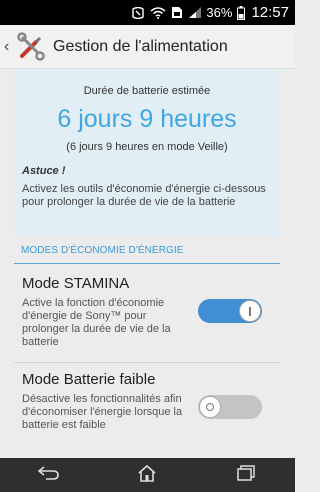 This screenshot has width=320, height=492. What do you see at coordinates (230, 311) in the screenshot?
I see `stamina-mode-toggle` at bounding box center [230, 311].